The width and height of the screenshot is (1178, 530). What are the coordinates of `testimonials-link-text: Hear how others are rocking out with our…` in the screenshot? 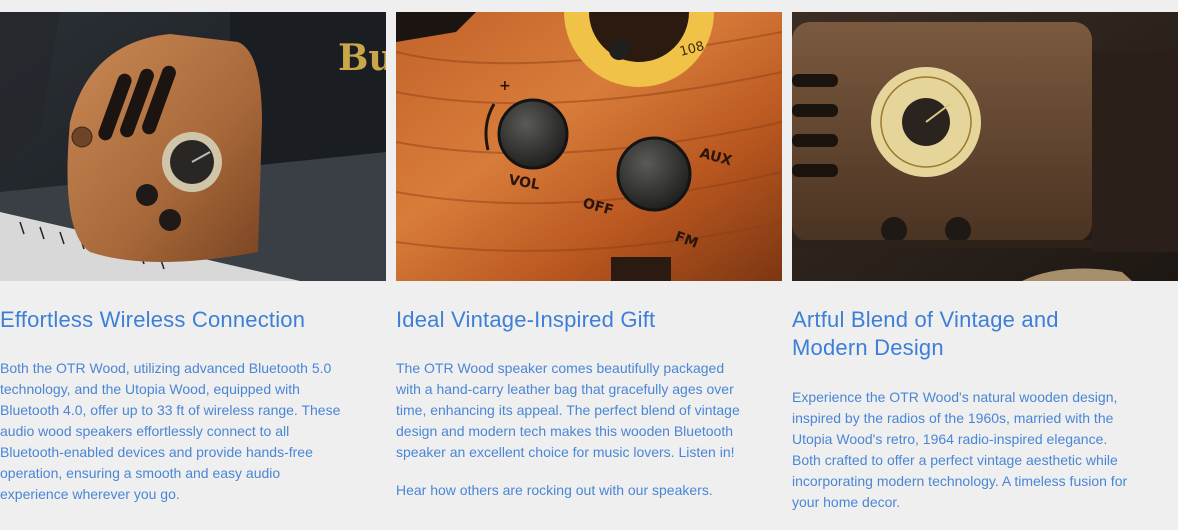 It's located at (568, 490).